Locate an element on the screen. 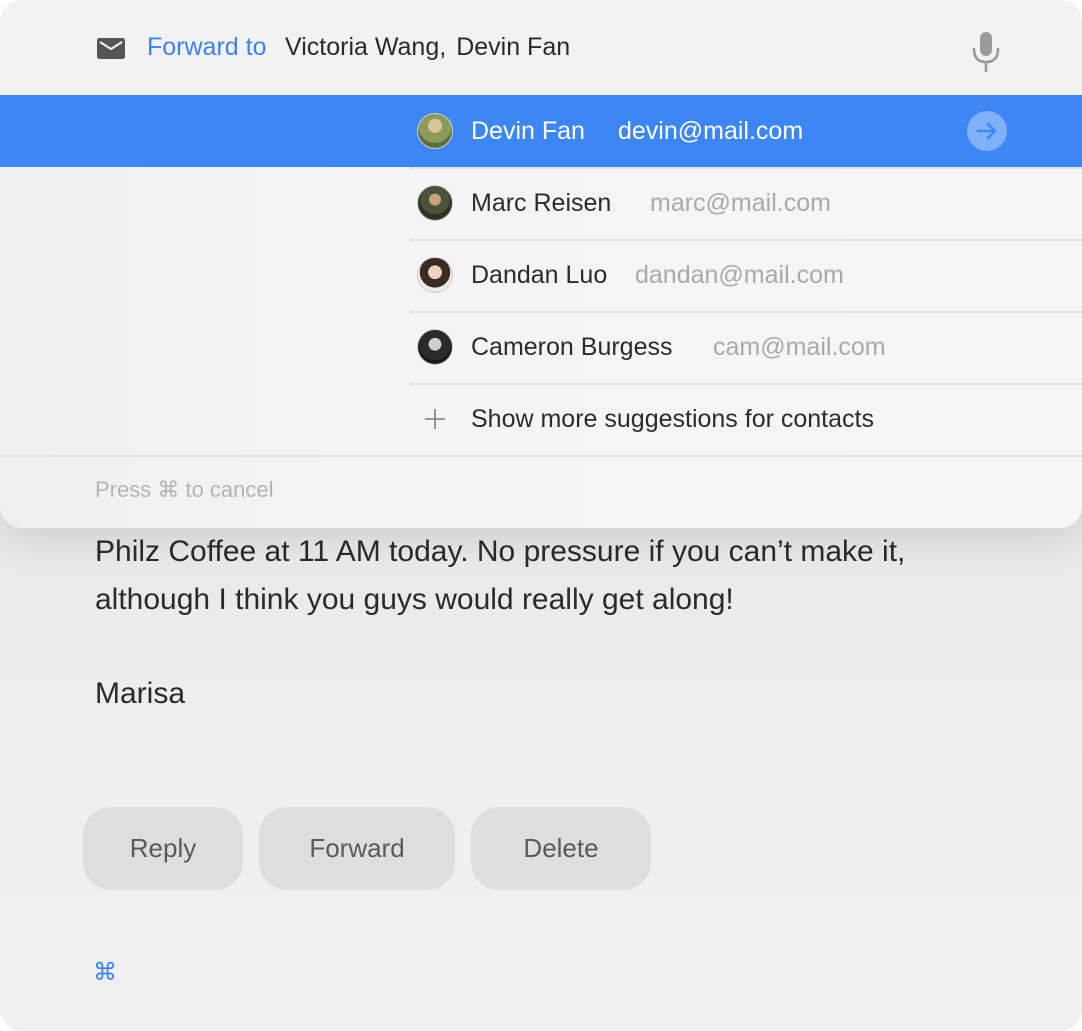 The image size is (1082, 1031). contact-suggestion: Marc Reisen marc@mail.com is located at coordinates (746, 203).